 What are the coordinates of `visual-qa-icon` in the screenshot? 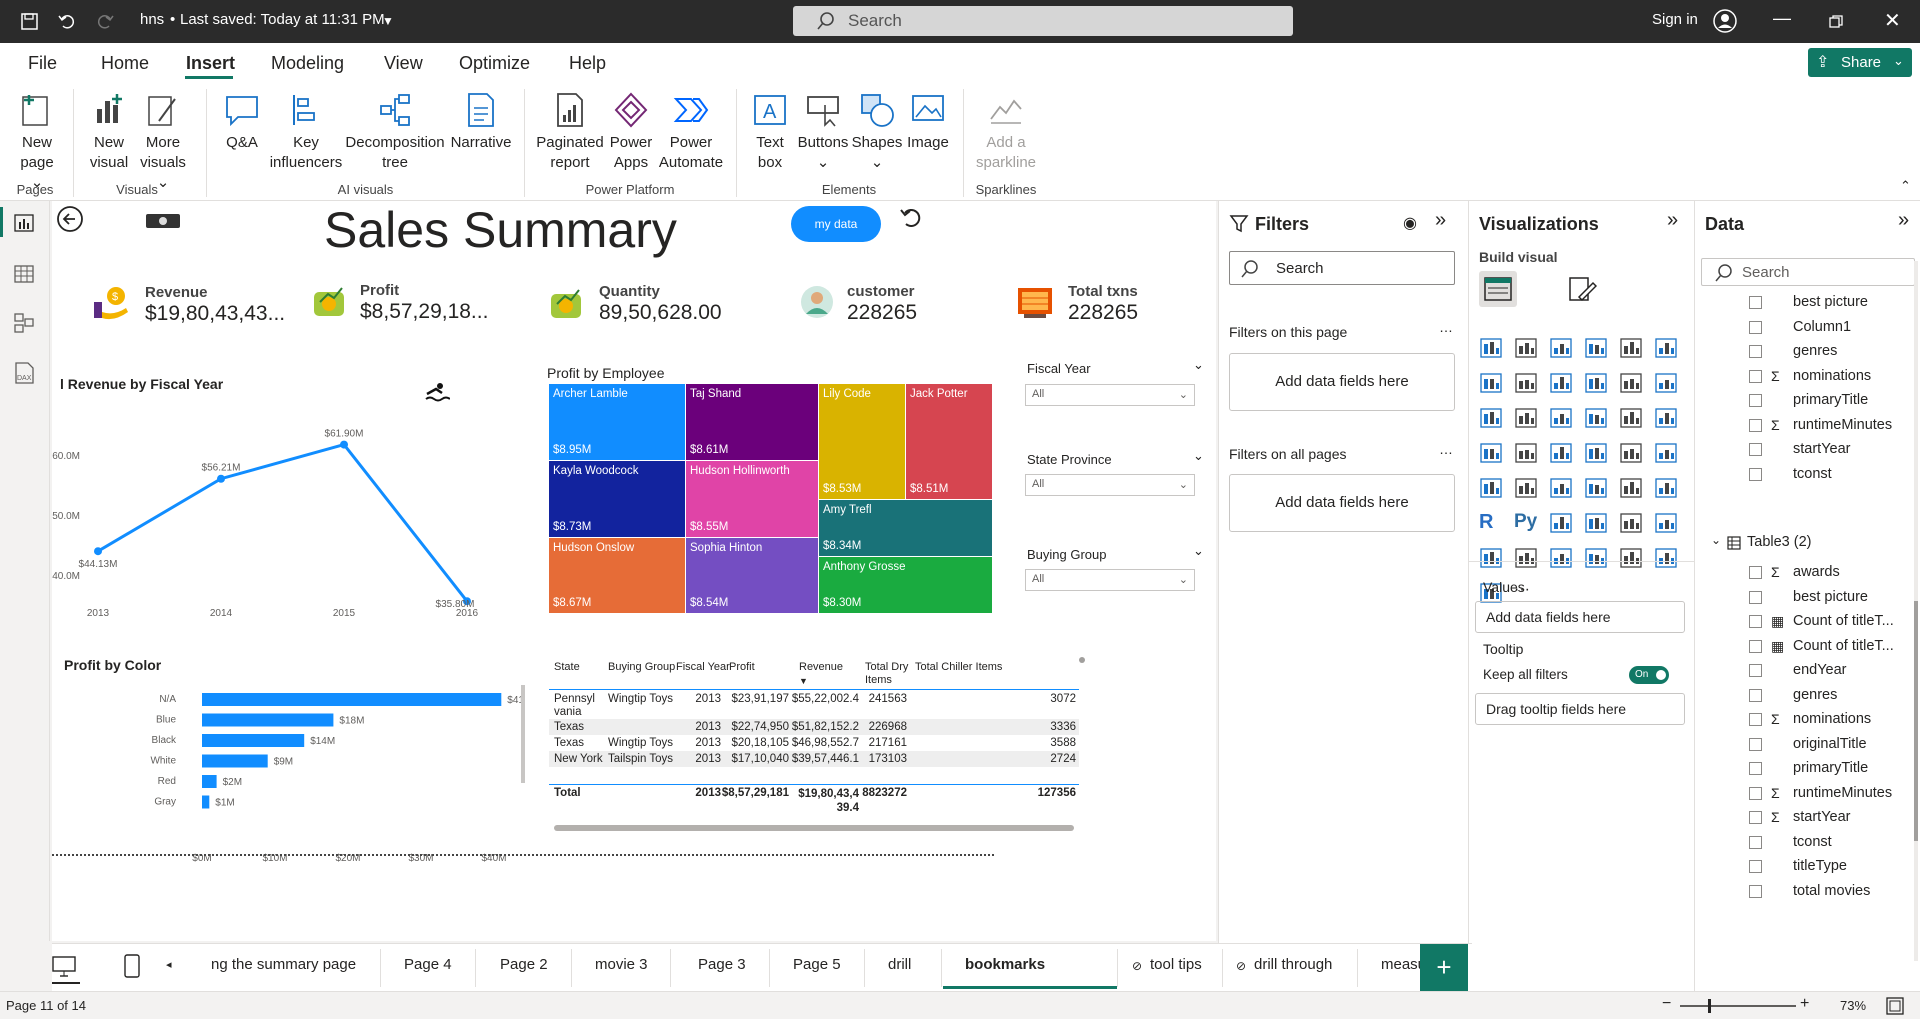 It's located at (1632, 524).